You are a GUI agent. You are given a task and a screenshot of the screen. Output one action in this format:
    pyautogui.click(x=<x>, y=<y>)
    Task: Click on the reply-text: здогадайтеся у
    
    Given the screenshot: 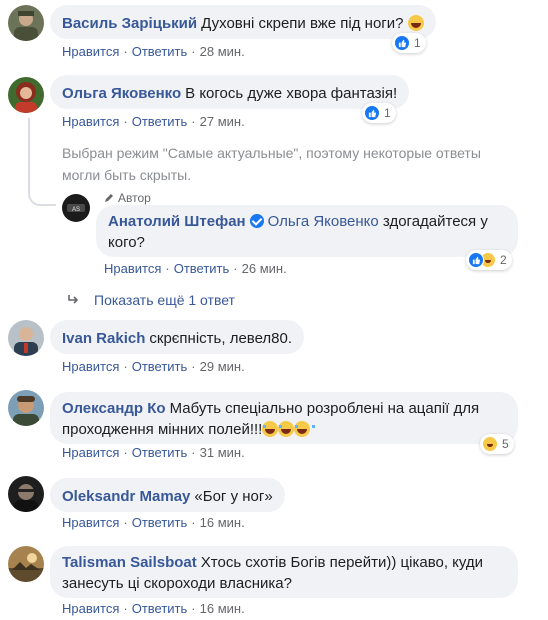 What is the action you would take?
    pyautogui.click(x=435, y=221)
    